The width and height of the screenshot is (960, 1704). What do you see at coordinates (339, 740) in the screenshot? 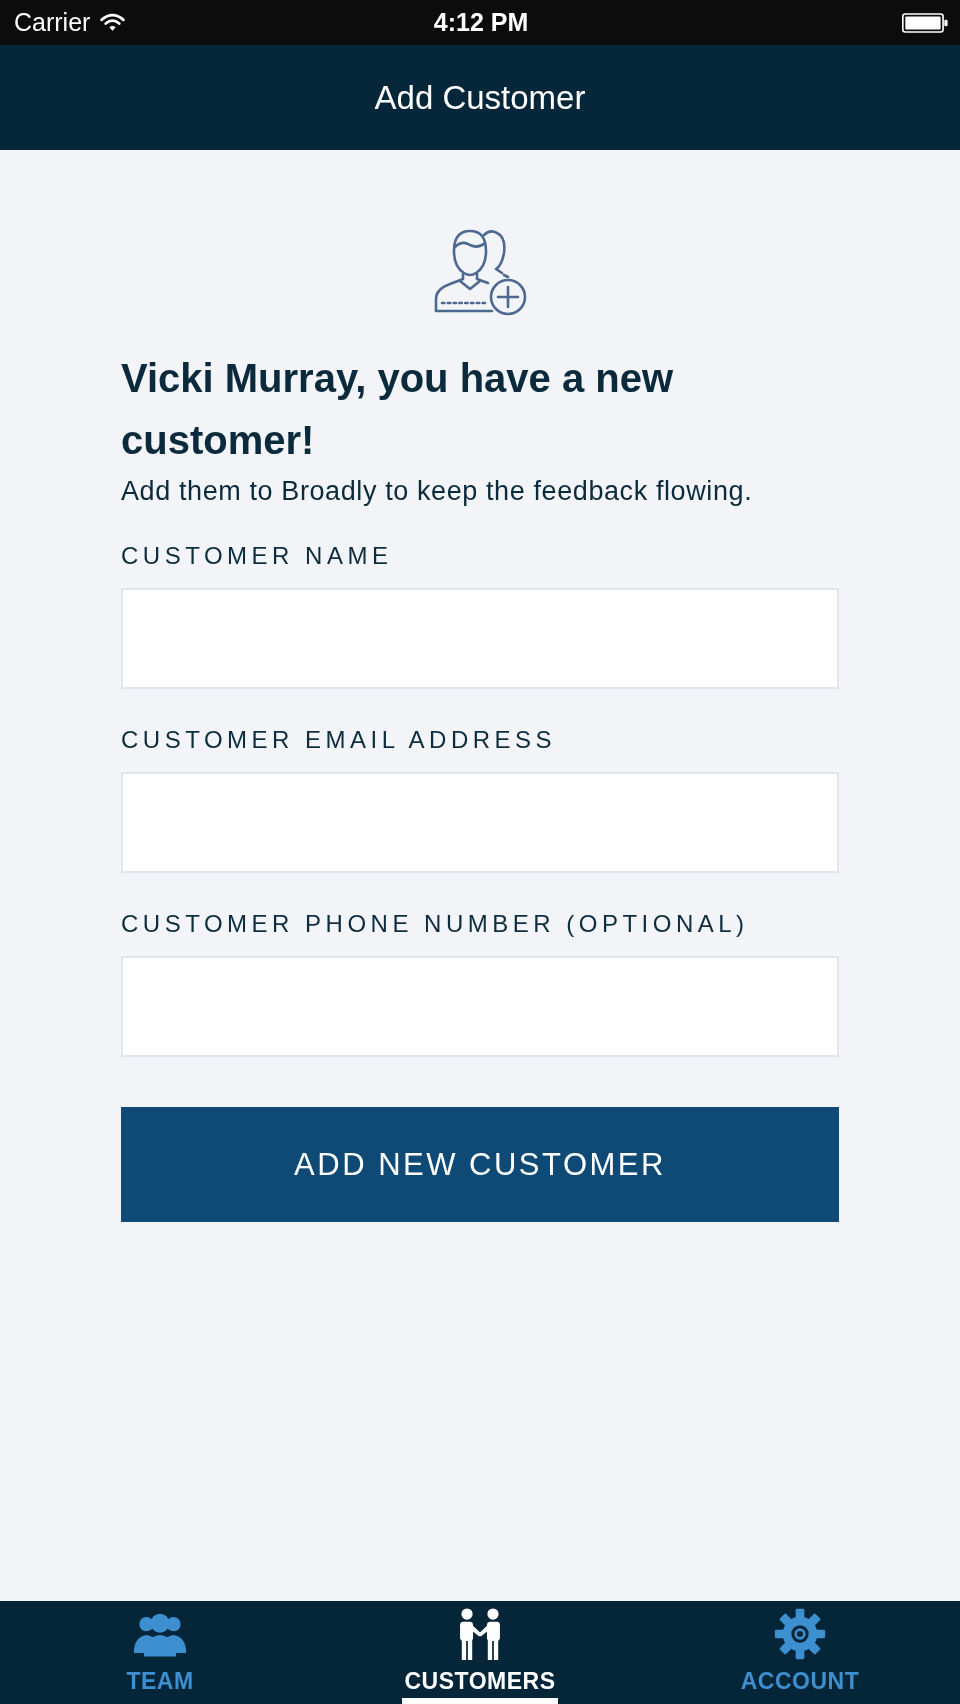
I see `field-label: CUSTOMER EMAIL ADDRESS` at bounding box center [339, 740].